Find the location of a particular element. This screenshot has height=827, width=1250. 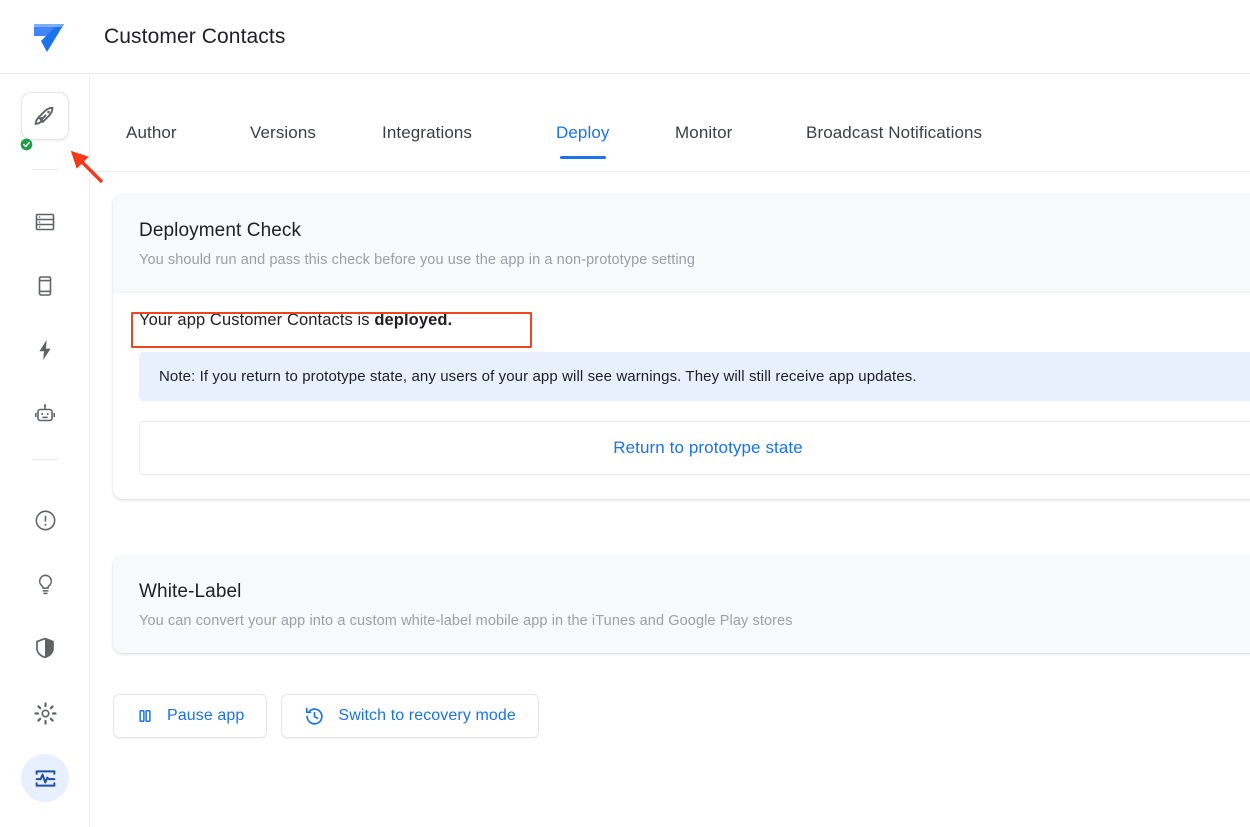

lightbulb-icon is located at coordinates (45, 584).